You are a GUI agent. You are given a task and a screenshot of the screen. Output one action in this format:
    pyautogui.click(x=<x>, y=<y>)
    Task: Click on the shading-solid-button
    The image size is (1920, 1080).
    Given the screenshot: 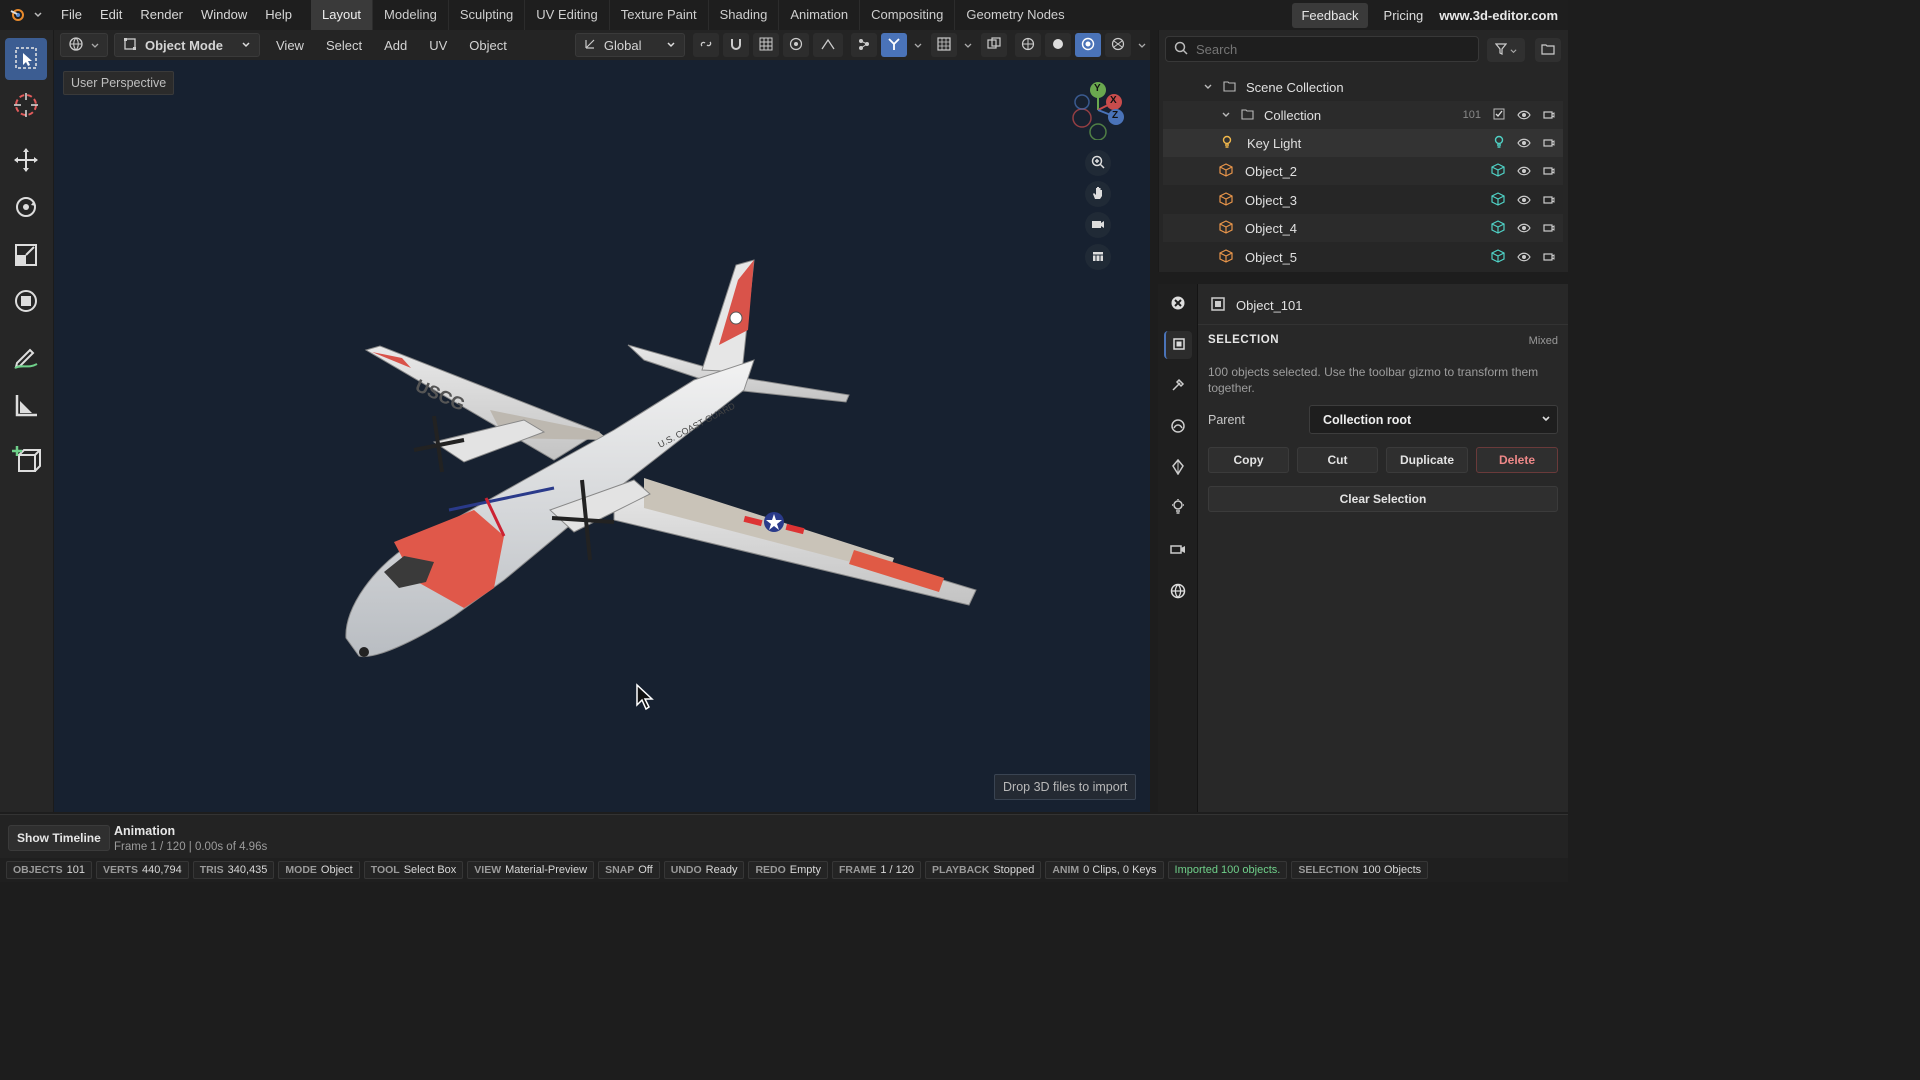 What is the action you would take?
    pyautogui.click(x=1057, y=45)
    